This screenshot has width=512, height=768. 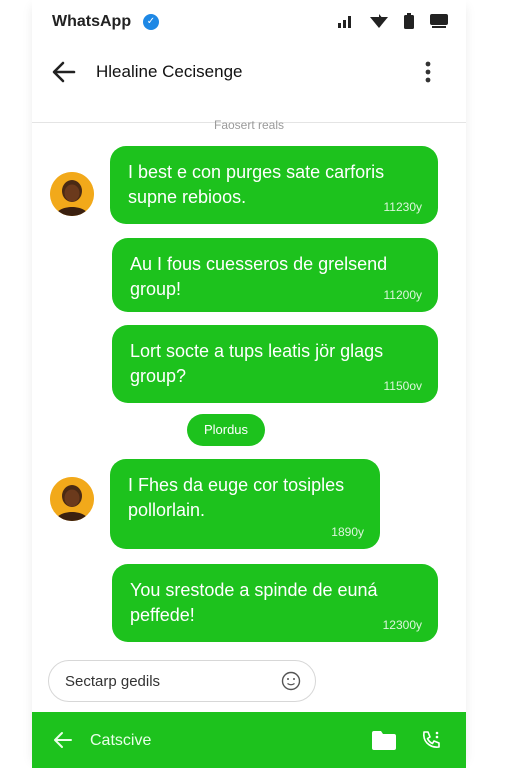 What do you see at coordinates (428, 72) in the screenshot?
I see `more-vert-icon` at bounding box center [428, 72].